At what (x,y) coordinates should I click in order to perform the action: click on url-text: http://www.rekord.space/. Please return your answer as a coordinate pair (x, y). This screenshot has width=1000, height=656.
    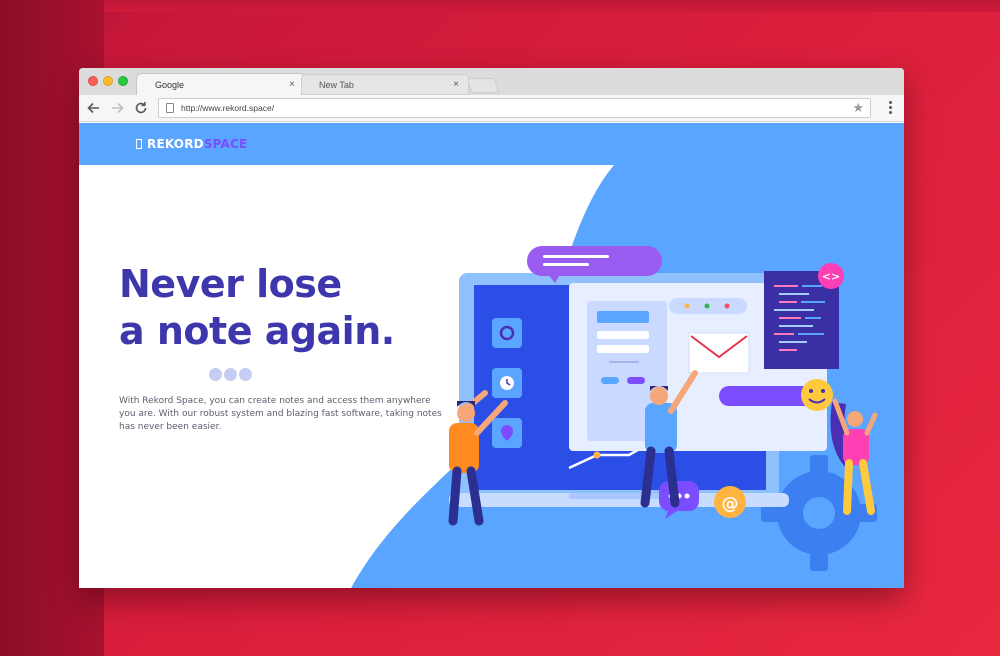
    Looking at the image, I should click on (227, 108).